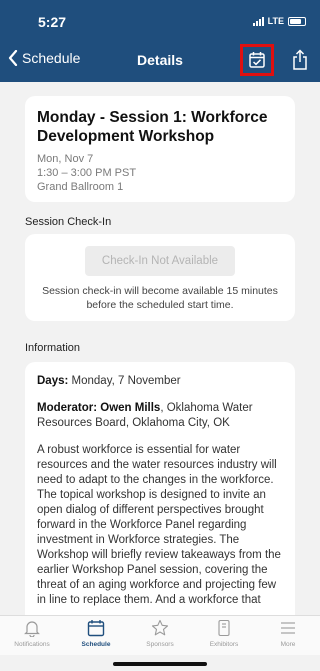 The image size is (320, 671). What do you see at coordinates (275, 21) in the screenshot?
I see `network-label: LTE` at bounding box center [275, 21].